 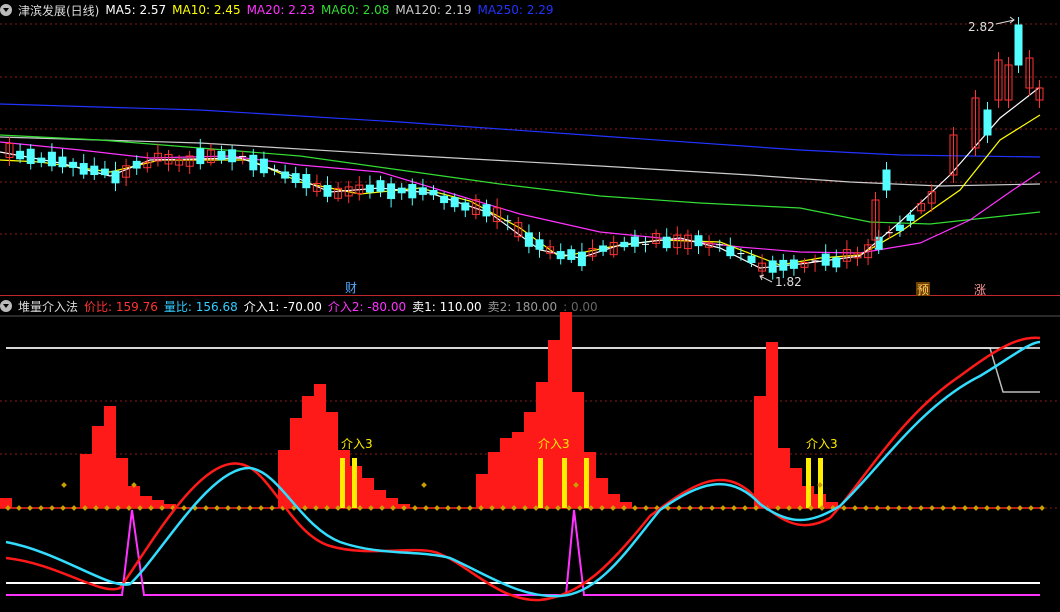 I want to click on indicator-value-value: -80.00, so click(x=387, y=306).